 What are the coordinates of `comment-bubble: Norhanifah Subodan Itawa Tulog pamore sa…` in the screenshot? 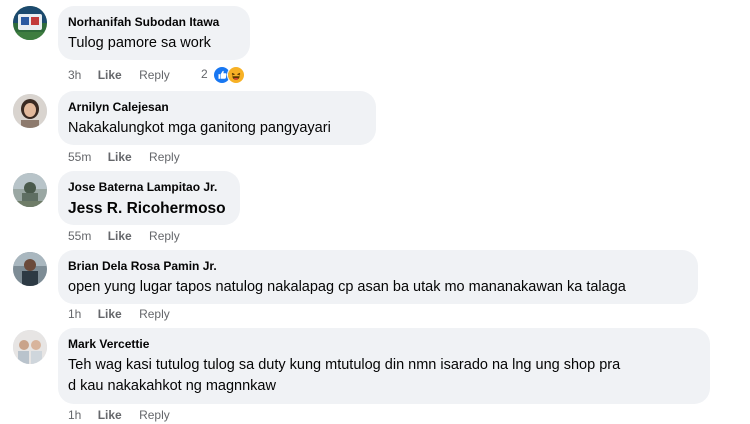 It's located at (154, 33).